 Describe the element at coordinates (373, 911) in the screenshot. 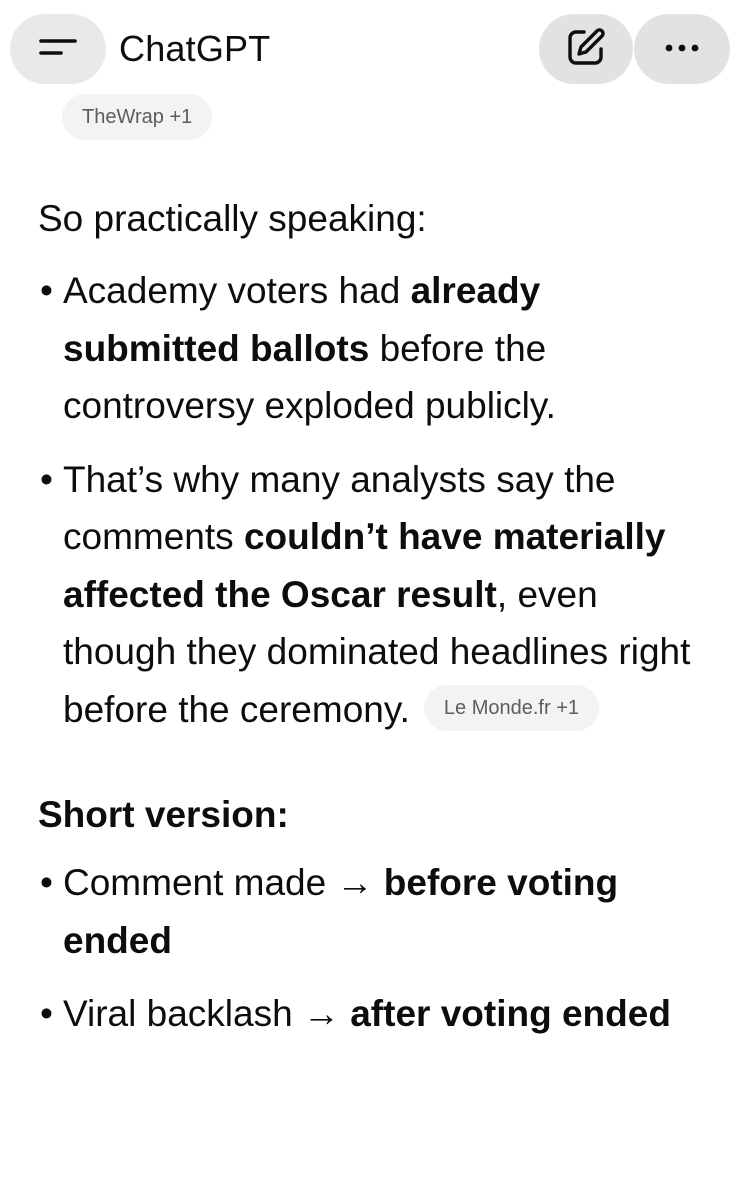

I see `list-item: • Comment made → before voting ended` at that location.